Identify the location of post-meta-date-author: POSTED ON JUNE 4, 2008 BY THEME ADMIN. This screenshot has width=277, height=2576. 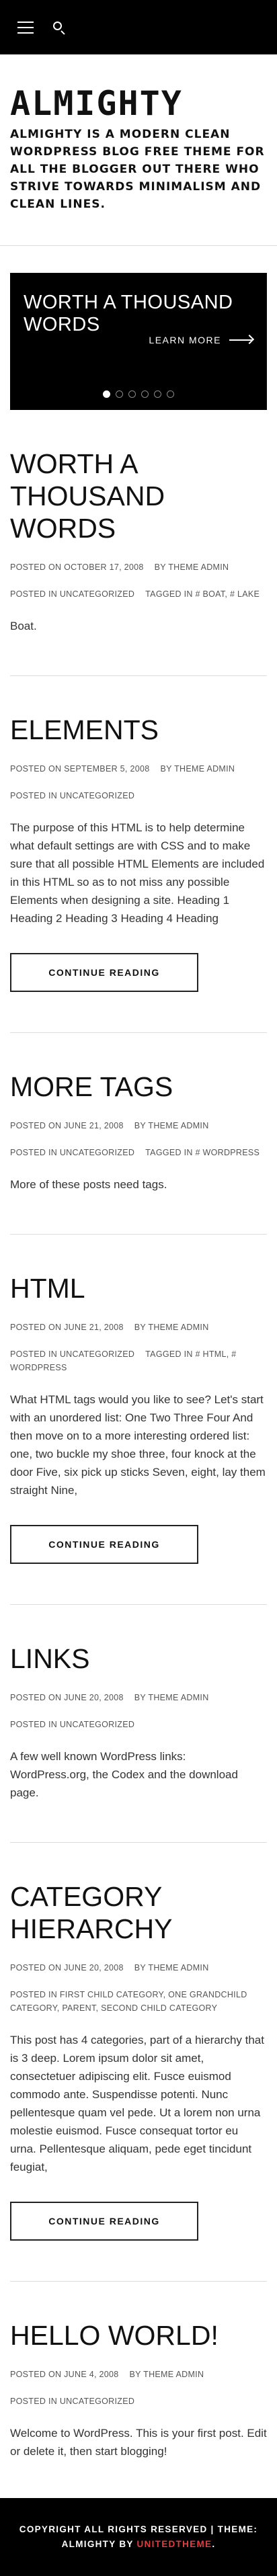
(138, 2374).